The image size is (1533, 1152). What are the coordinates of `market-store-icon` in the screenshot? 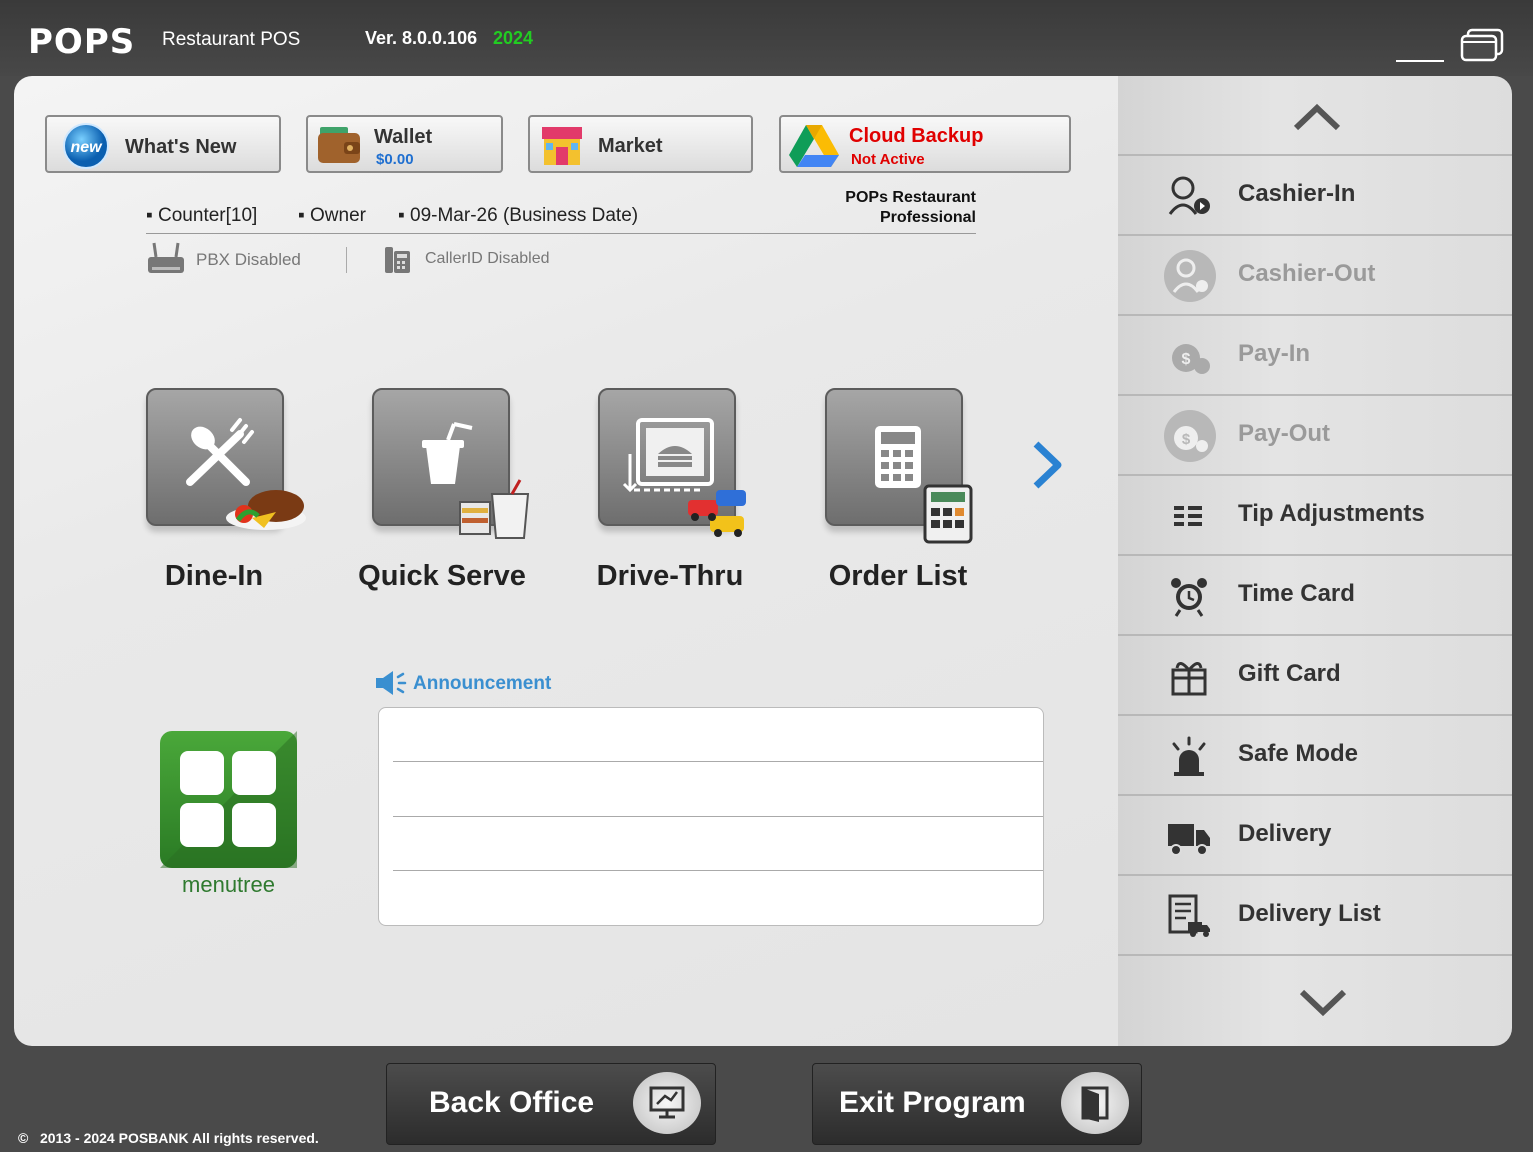 It's located at (562, 146).